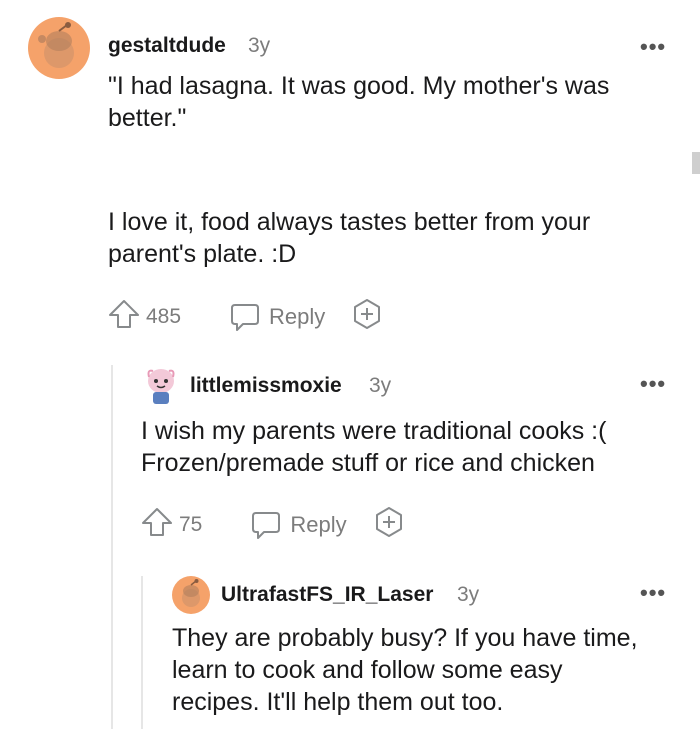  I want to click on comment-username: littlemissmoxie, so click(266, 386).